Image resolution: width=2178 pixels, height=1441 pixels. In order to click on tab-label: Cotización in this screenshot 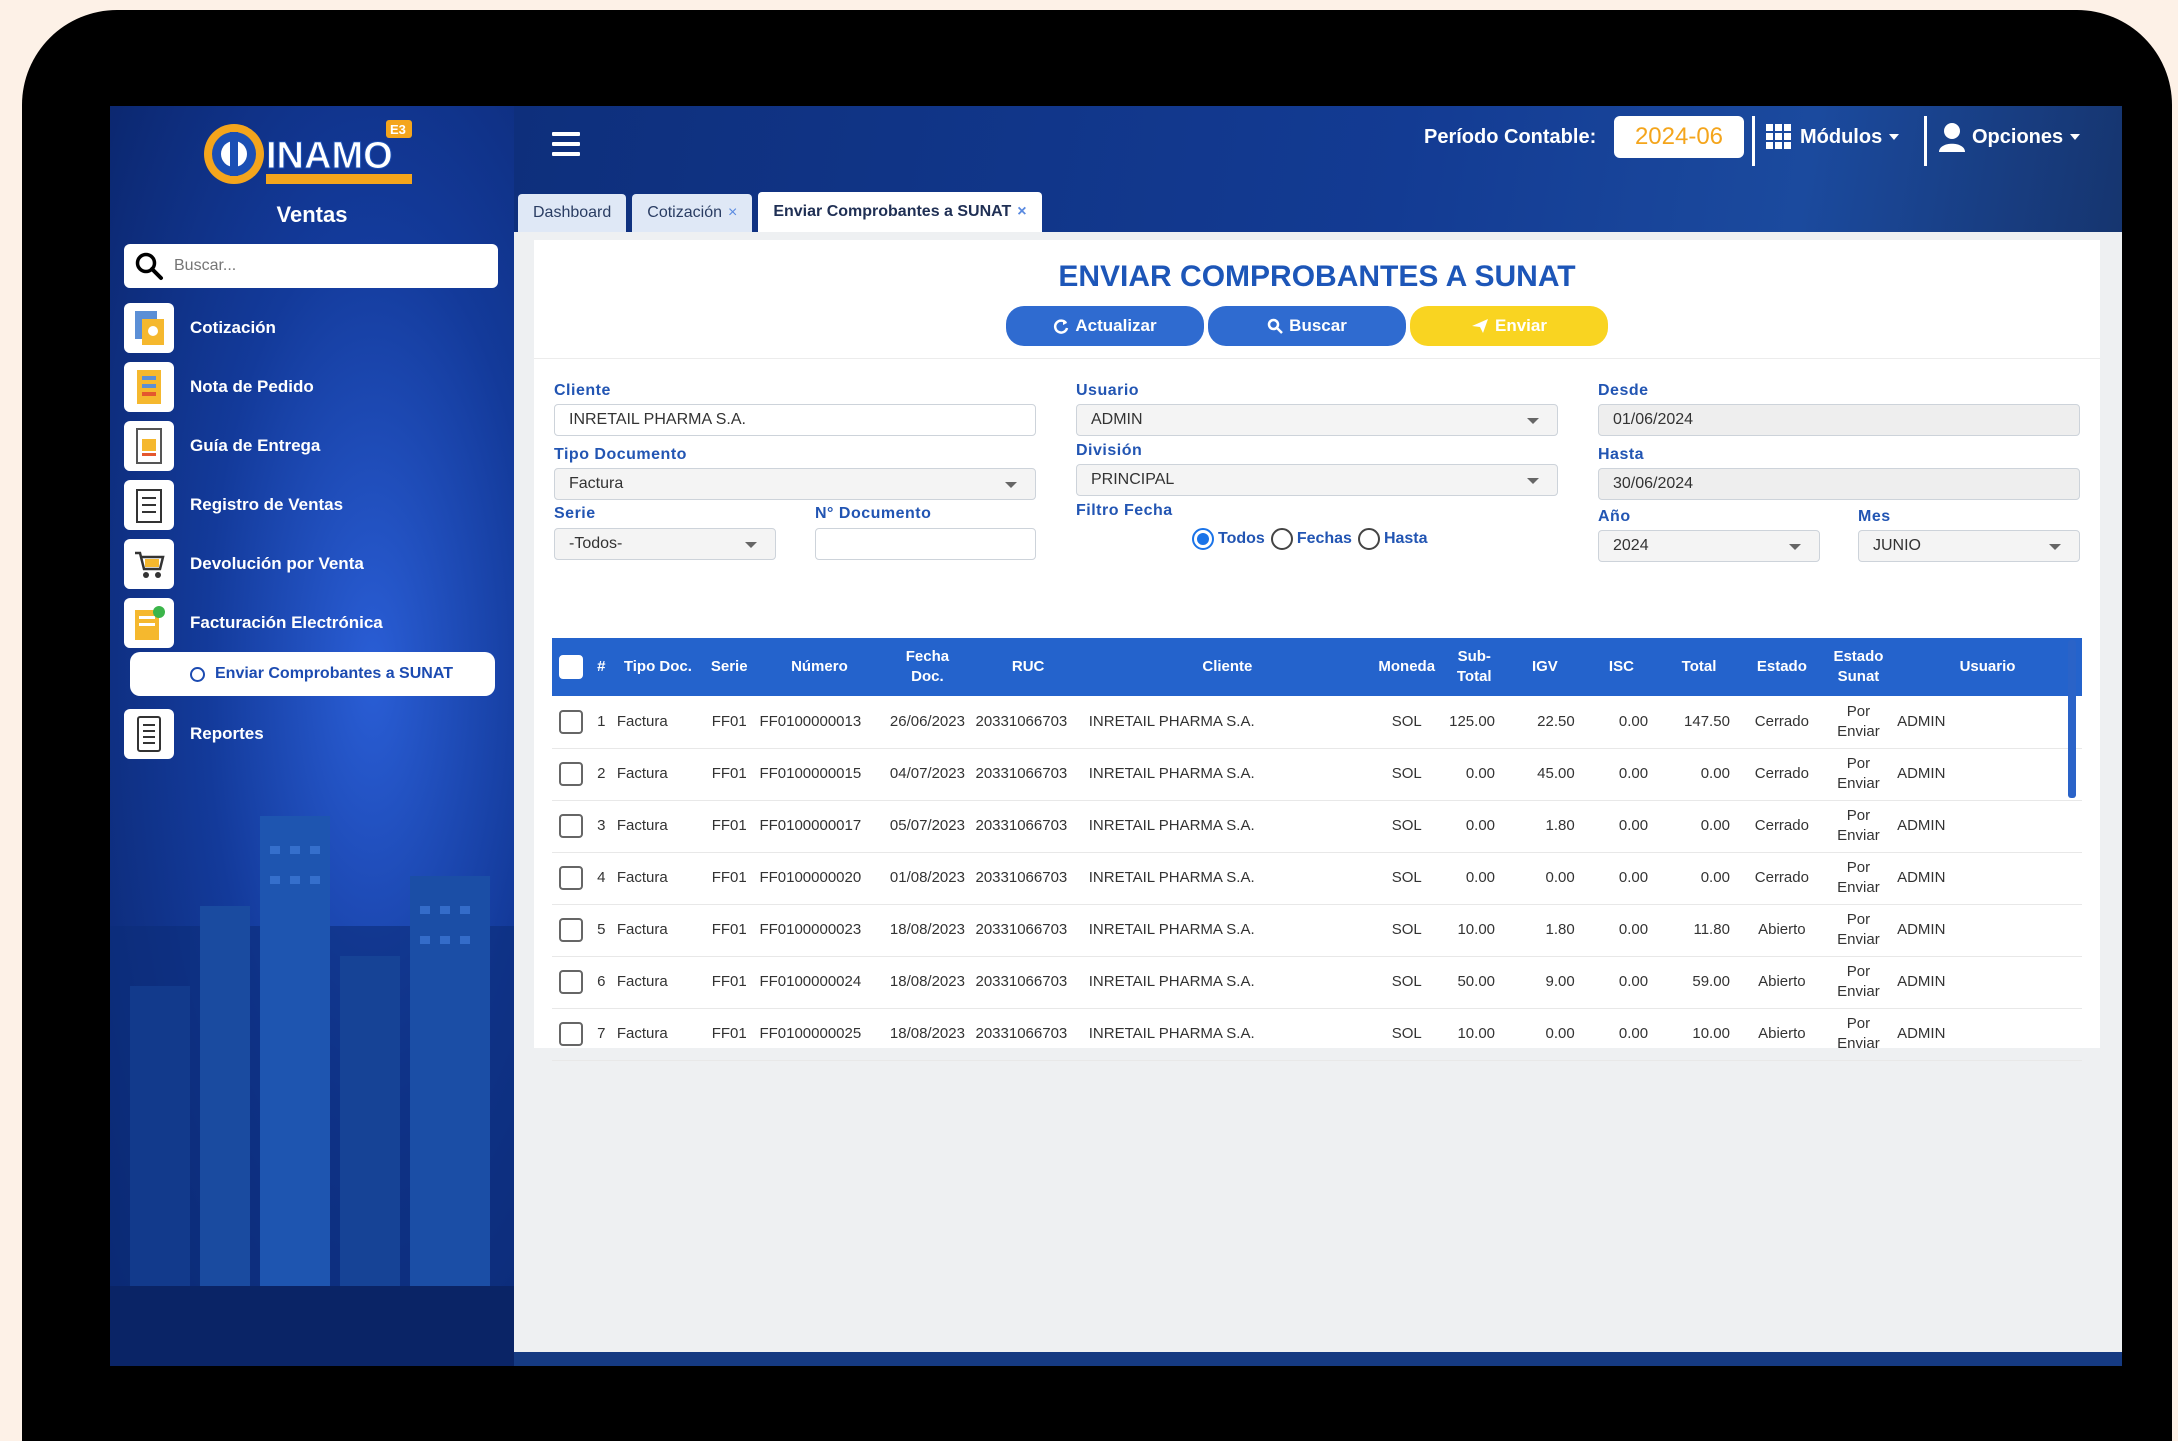, I will do `click(684, 212)`.